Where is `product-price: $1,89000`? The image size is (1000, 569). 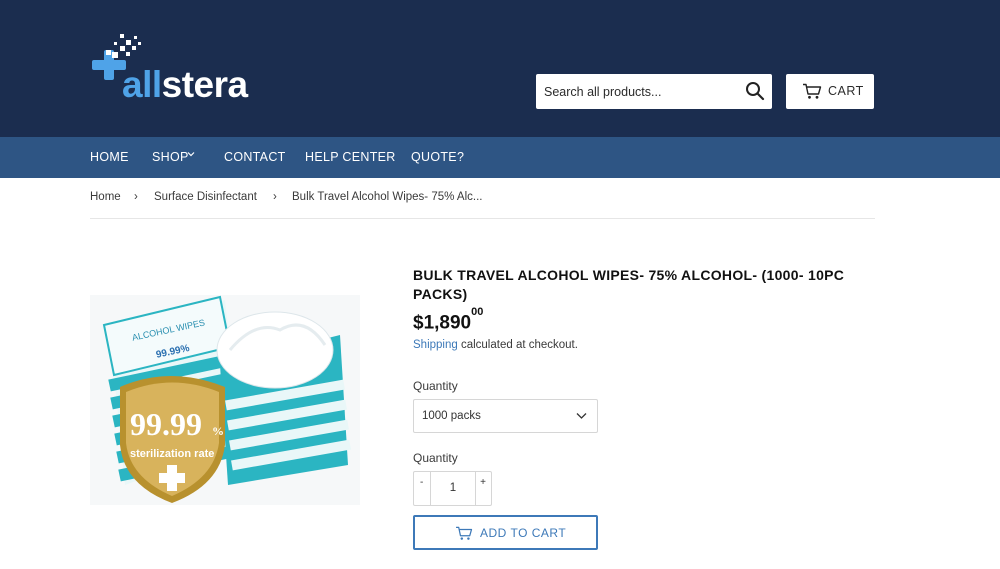
product-price: $1,89000 is located at coordinates (448, 320).